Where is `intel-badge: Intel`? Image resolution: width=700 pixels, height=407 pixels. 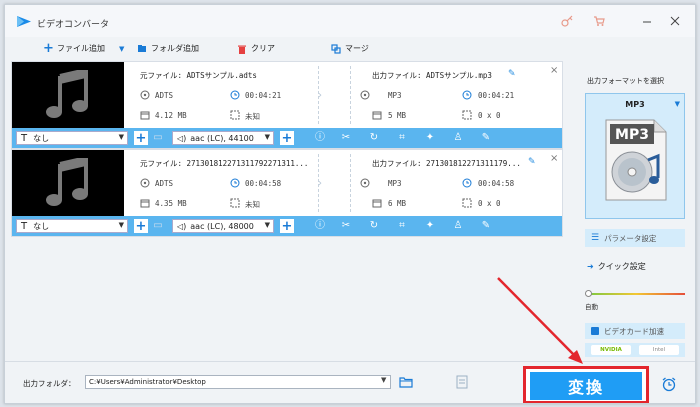 intel-badge: Intel is located at coordinates (659, 350).